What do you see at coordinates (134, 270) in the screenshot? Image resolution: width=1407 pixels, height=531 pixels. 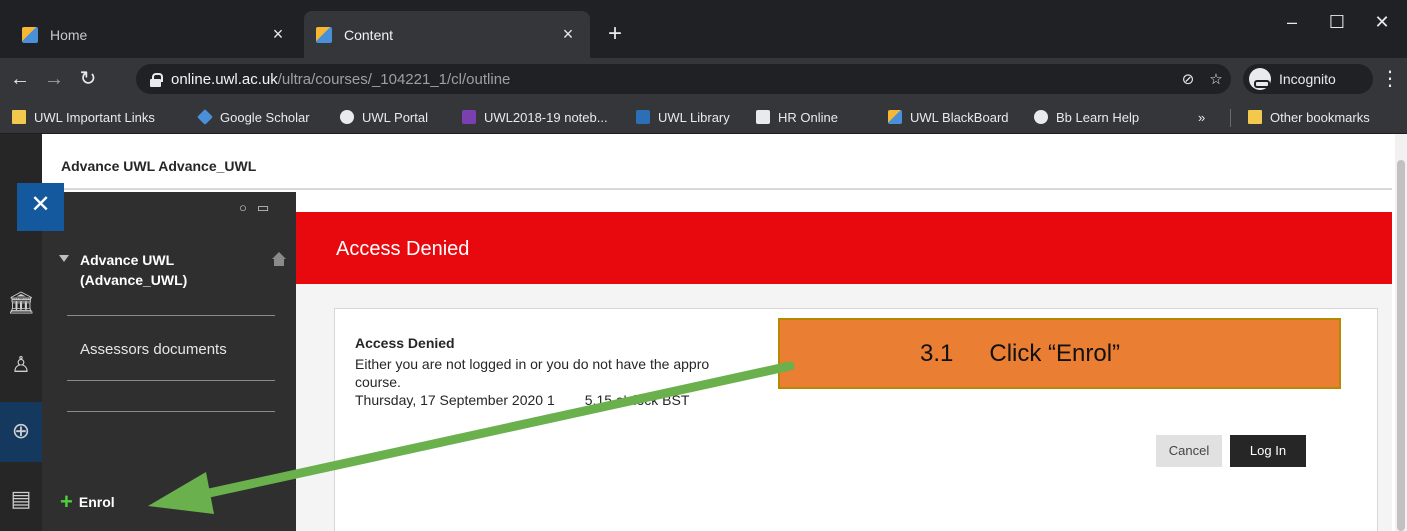 I see `course-menu-name: Advance UWL (Advance_UWL)` at bounding box center [134, 270].